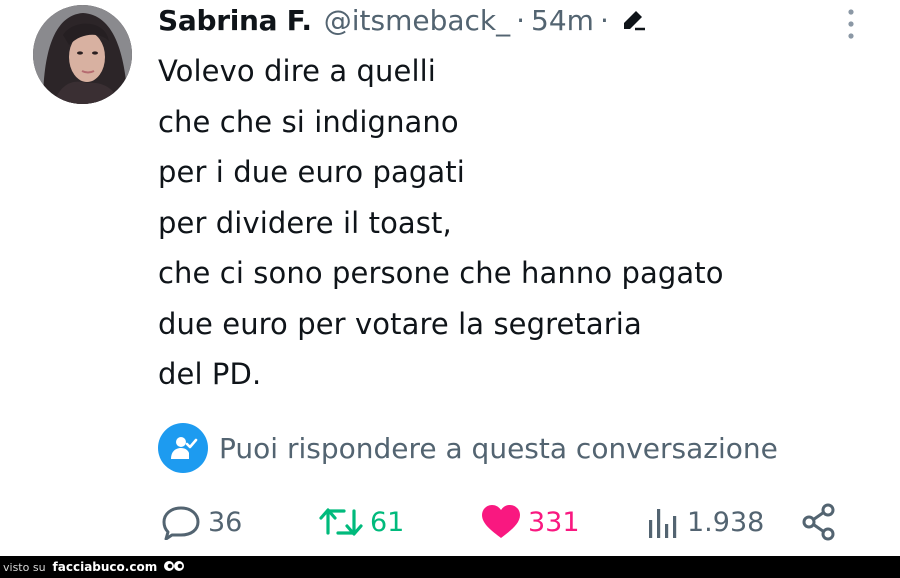 The height and width of the screenshot is (578, 900). What do you see at coordinates (498, 448) in the screenshot?
I see `reply-permission-text: Puoi rispondere a questa conversazione` at bounding box center [498, 448].